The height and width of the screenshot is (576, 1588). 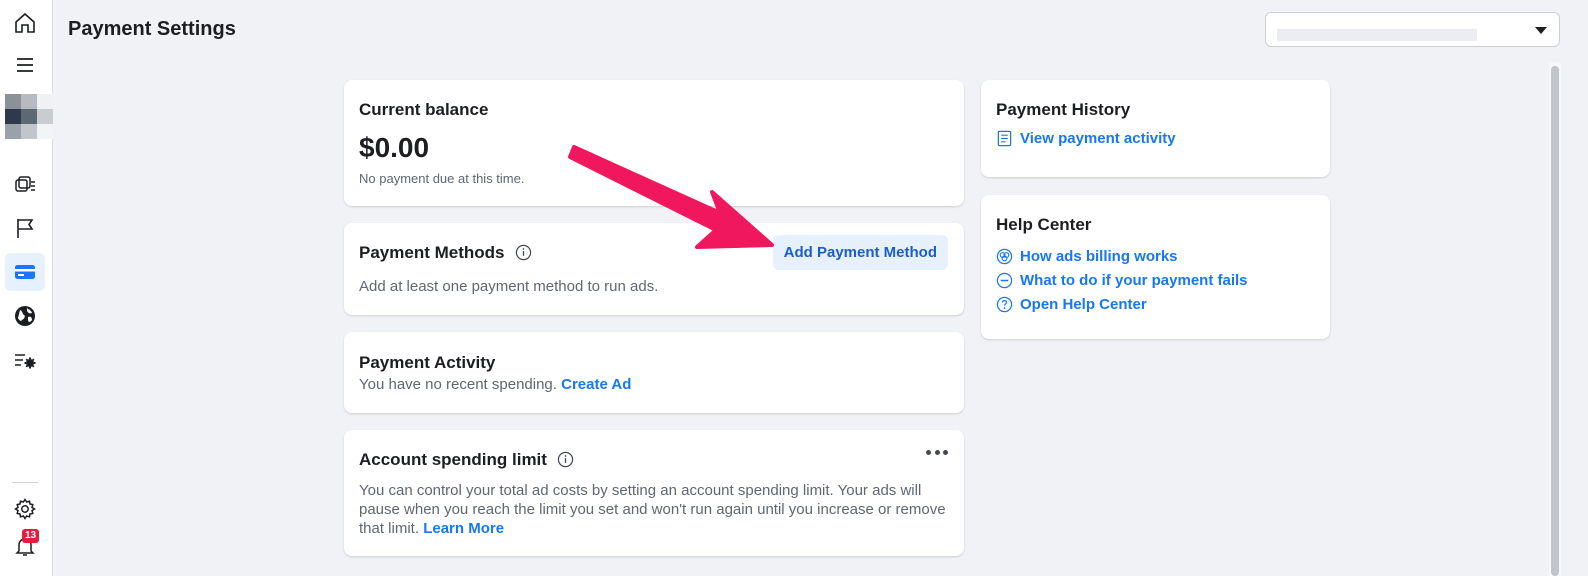 I want to click on payment-history-card: Payment History View payment activity, so click(x=1155, y=128).